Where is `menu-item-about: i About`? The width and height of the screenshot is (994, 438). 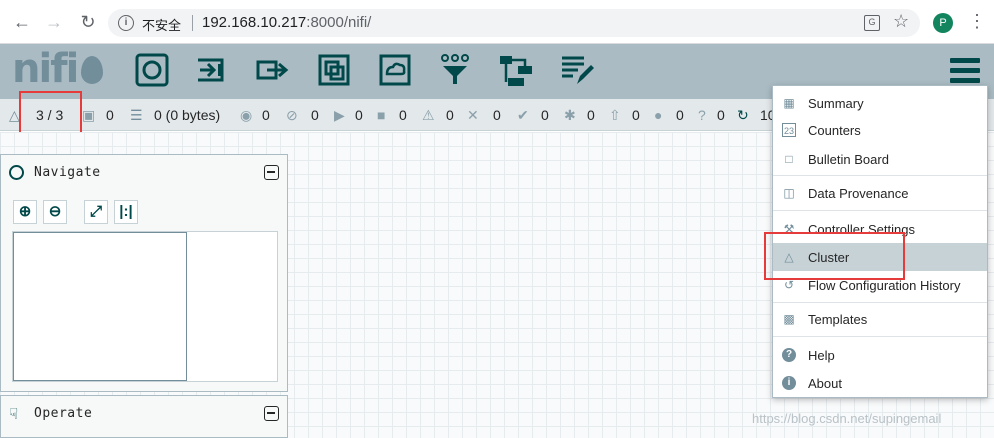
menu-item-about: i About is located at coordinates (880, 383).